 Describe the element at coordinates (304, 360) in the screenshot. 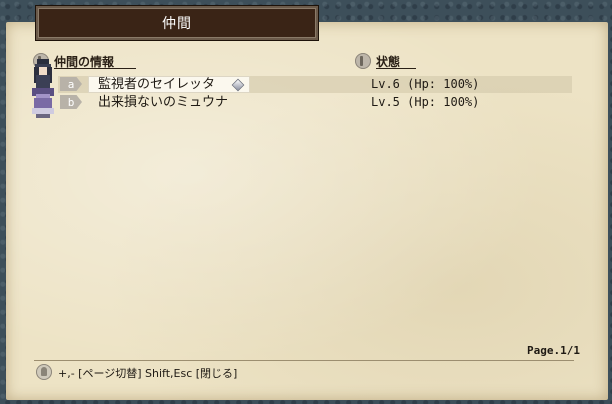

I see `footer-divider` at that location.